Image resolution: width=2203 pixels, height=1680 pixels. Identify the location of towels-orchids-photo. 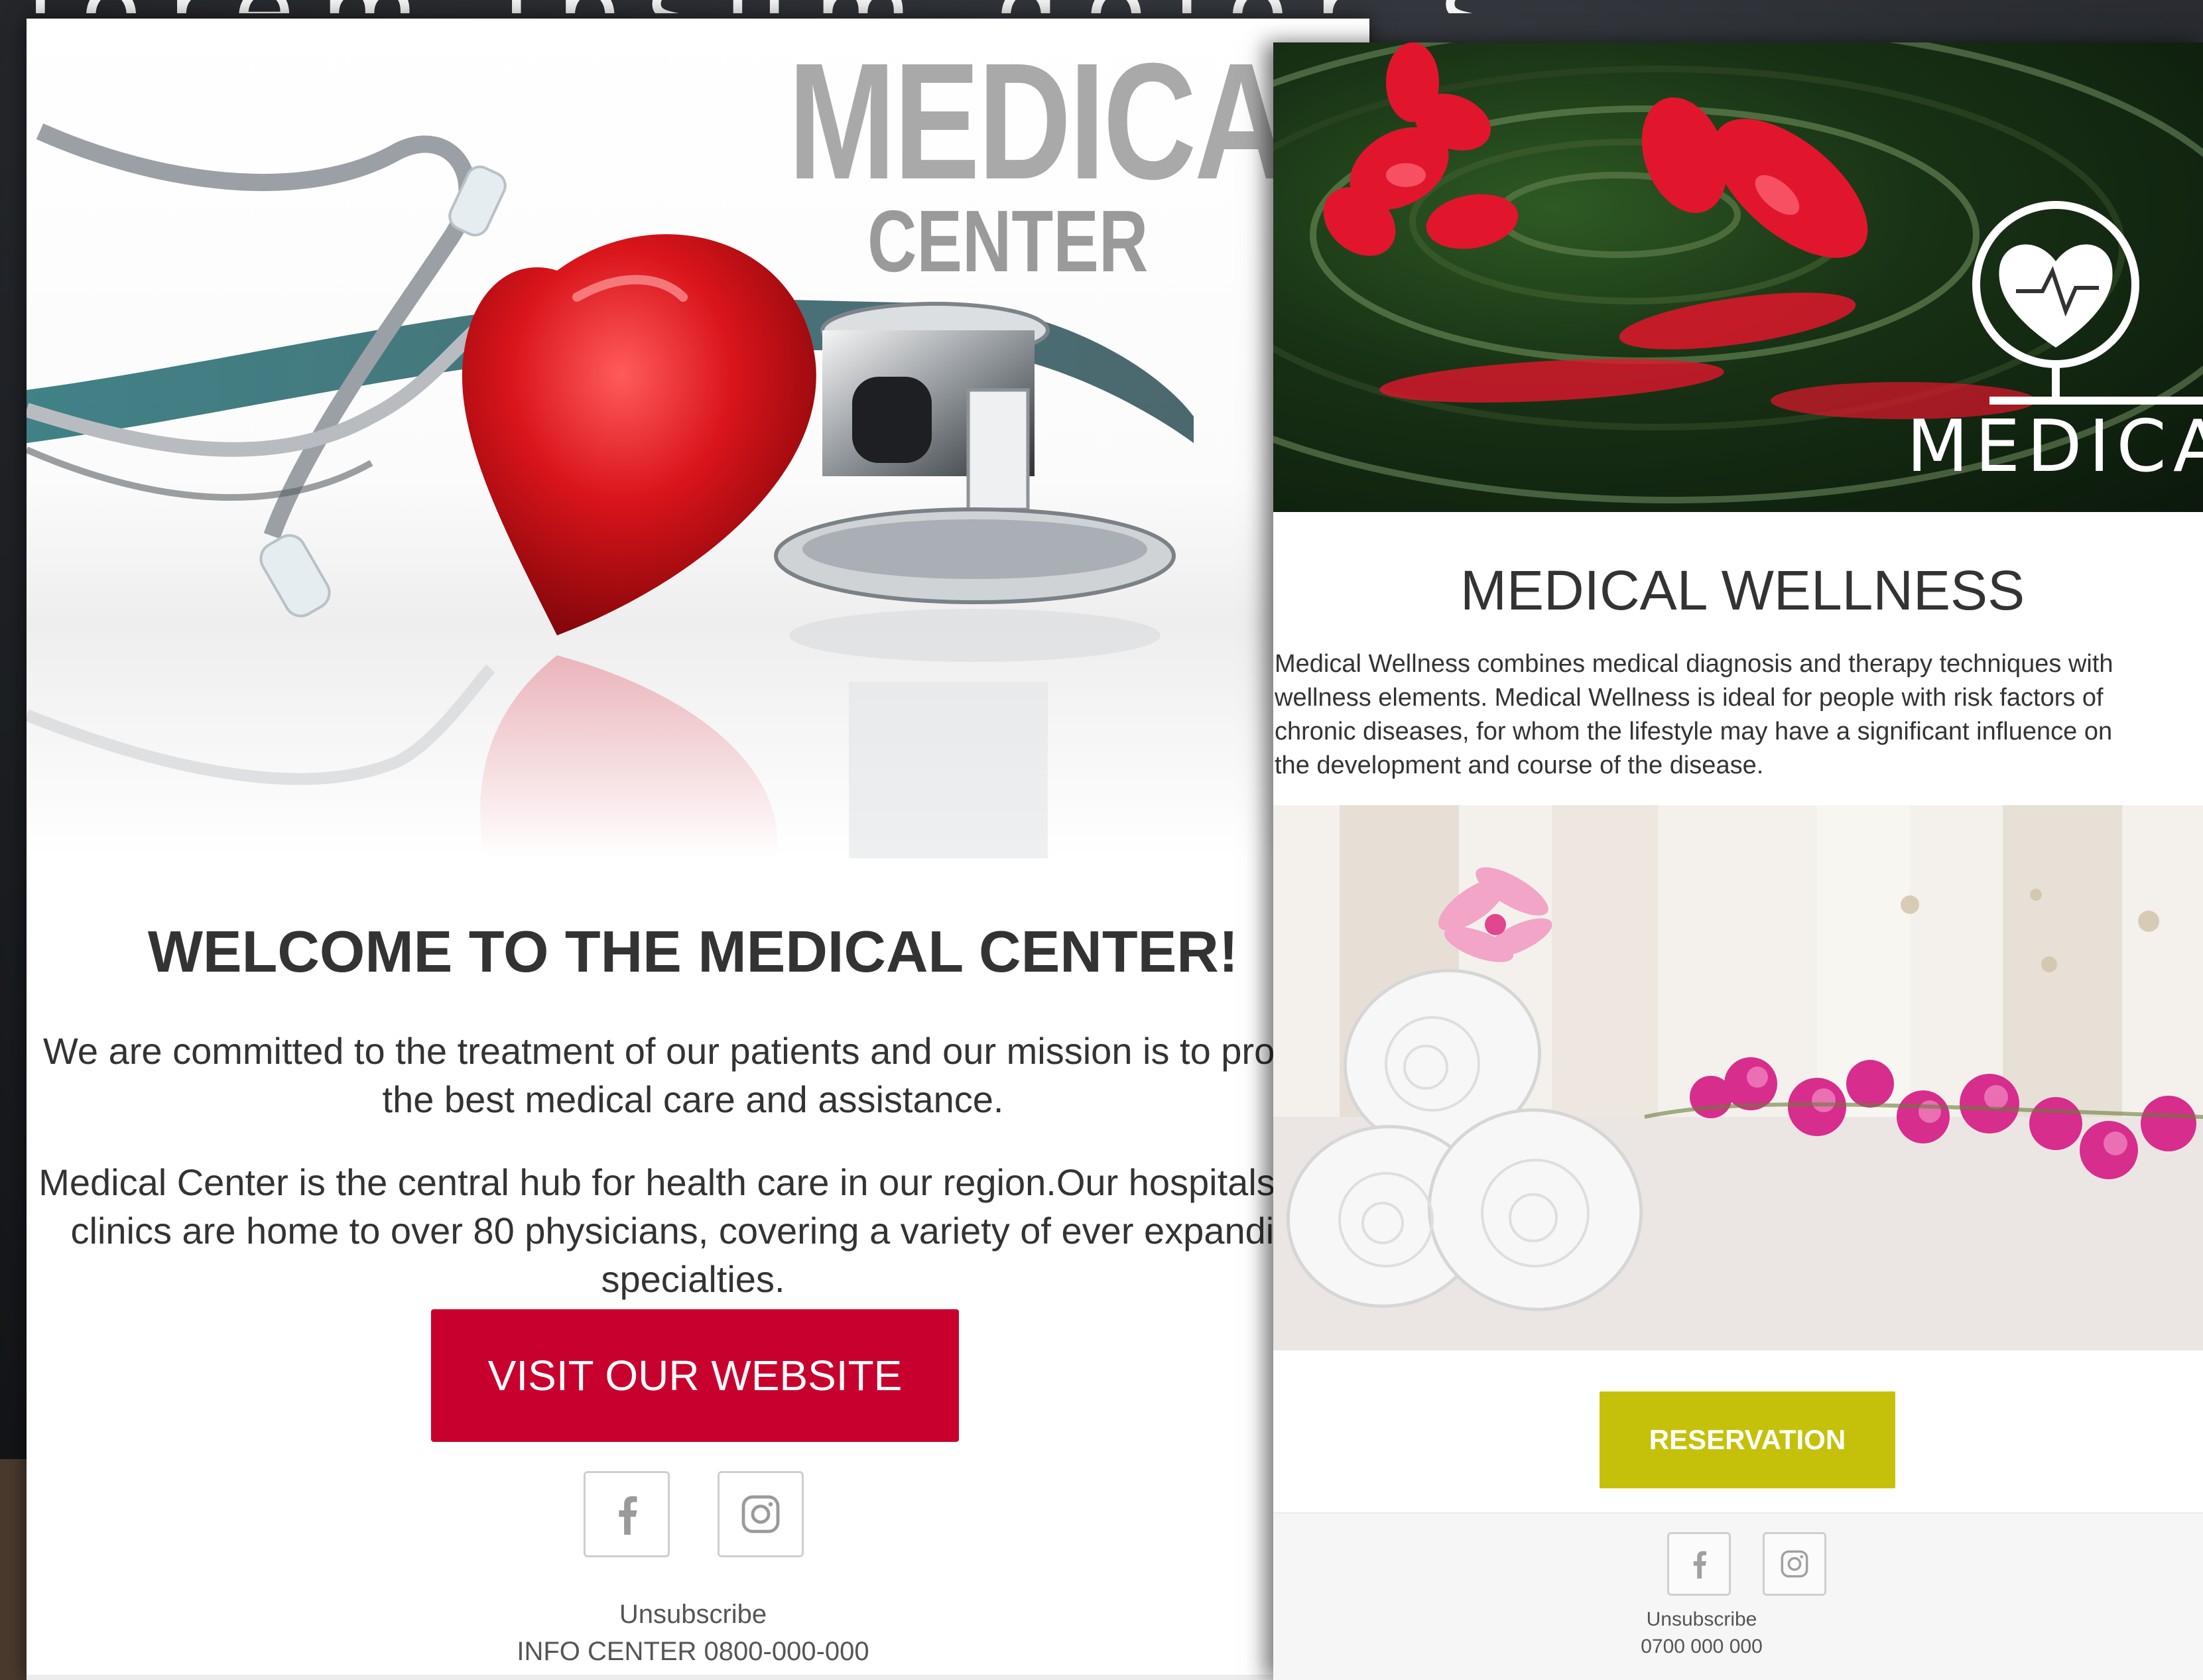
(1738, 1077).